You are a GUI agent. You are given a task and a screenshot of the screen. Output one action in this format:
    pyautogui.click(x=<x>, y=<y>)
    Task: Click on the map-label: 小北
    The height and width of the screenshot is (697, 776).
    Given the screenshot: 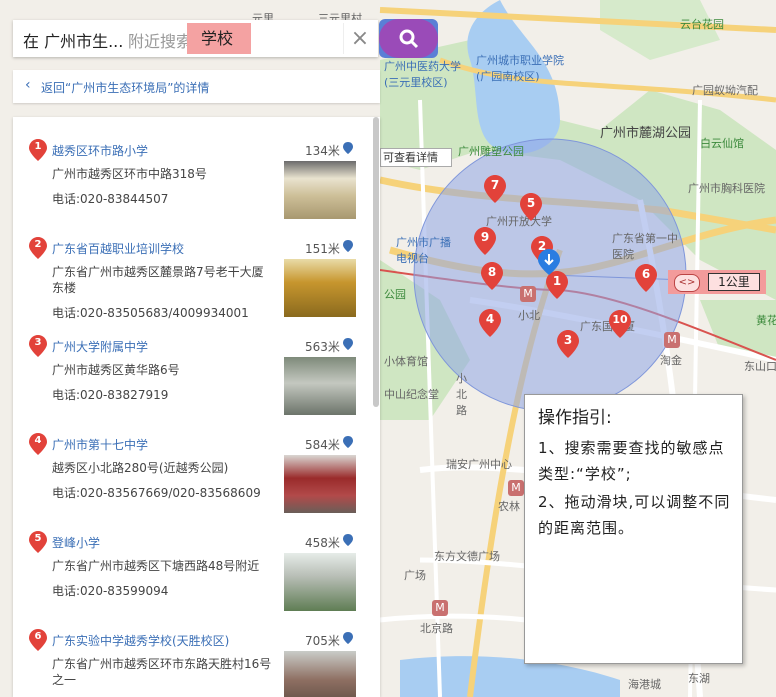 What is the action you would take?
    pyautogui.click(x=529, y=315)
    